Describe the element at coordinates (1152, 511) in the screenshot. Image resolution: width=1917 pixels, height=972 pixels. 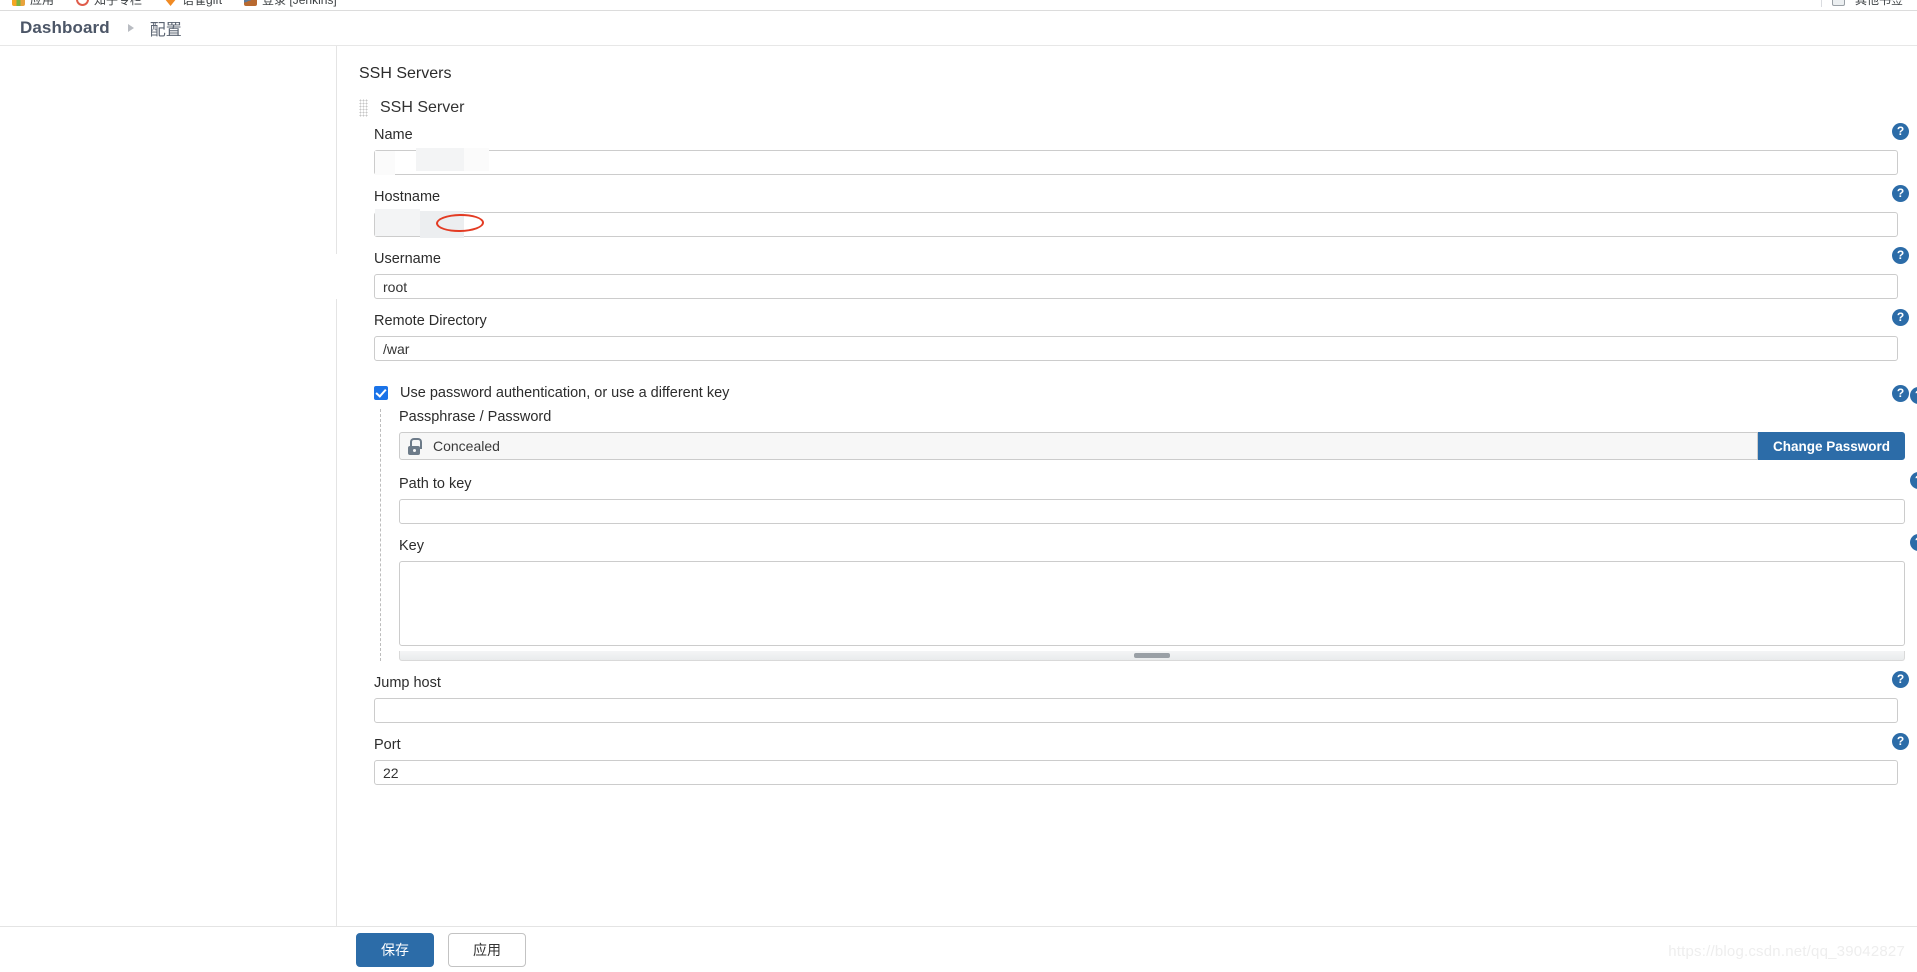
I see `path-to-key-input` at that location.